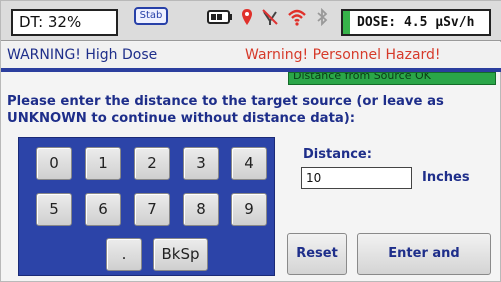 The width and height of the screenshot is (501, 282). I want to click on wifi-icon, so click(297, 19).